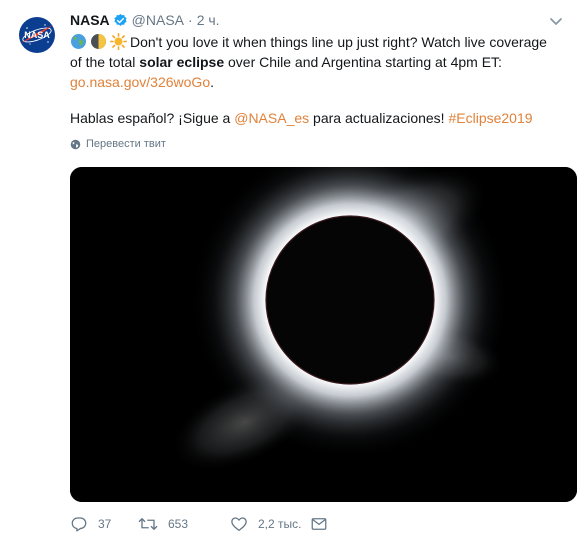 The image size is (581, 539). I want to click on tweet-header: NASA @NASA · 2 ч., so click(145, 20).